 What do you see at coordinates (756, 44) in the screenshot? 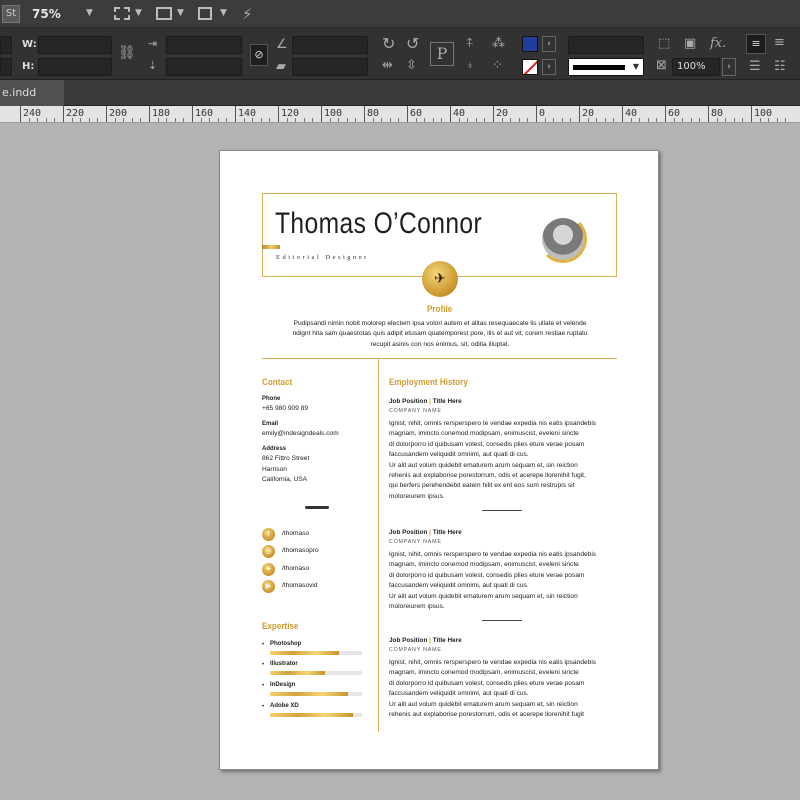
I see `text-align-left-icon: ≡` at bounding box center [756, 44].